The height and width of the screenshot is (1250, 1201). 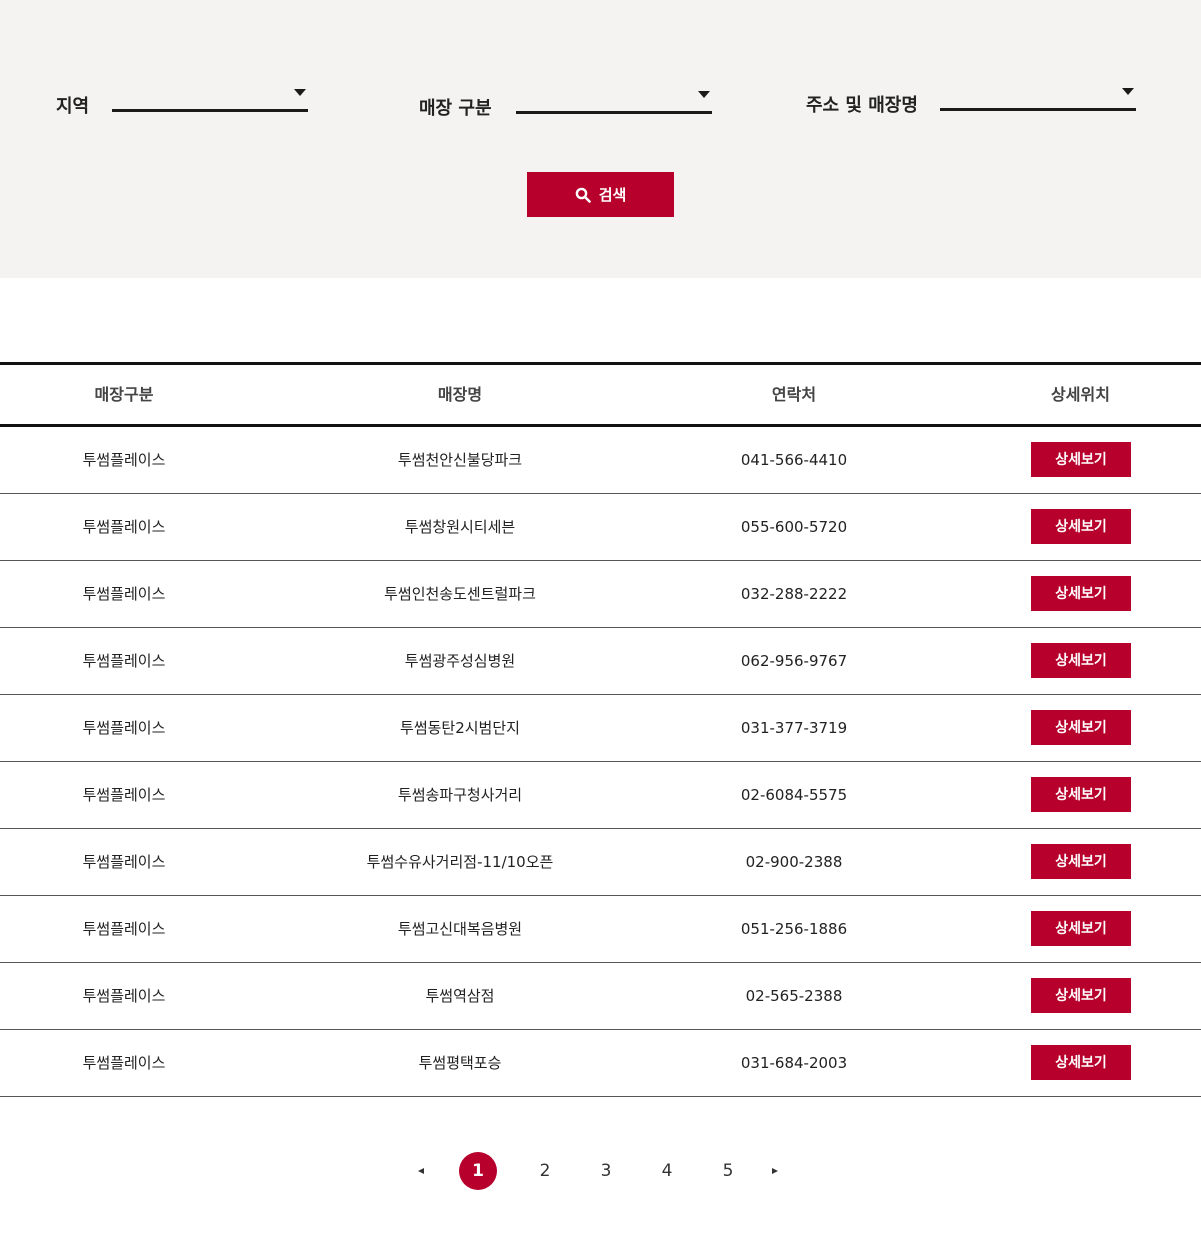 What do you see at coordinates (478, 1171) in the screenshot?
I see `page-1: 1` at bounding box center [478, 1171].